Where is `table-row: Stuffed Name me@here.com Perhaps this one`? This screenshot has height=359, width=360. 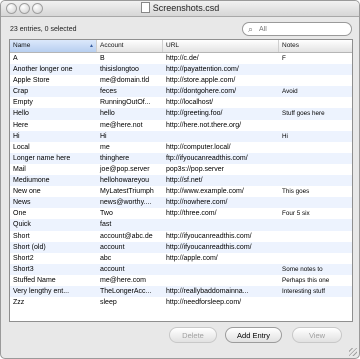
table-row: Stuffed Name me@here.com Perhaps this one is located at coordinates (181, 280).